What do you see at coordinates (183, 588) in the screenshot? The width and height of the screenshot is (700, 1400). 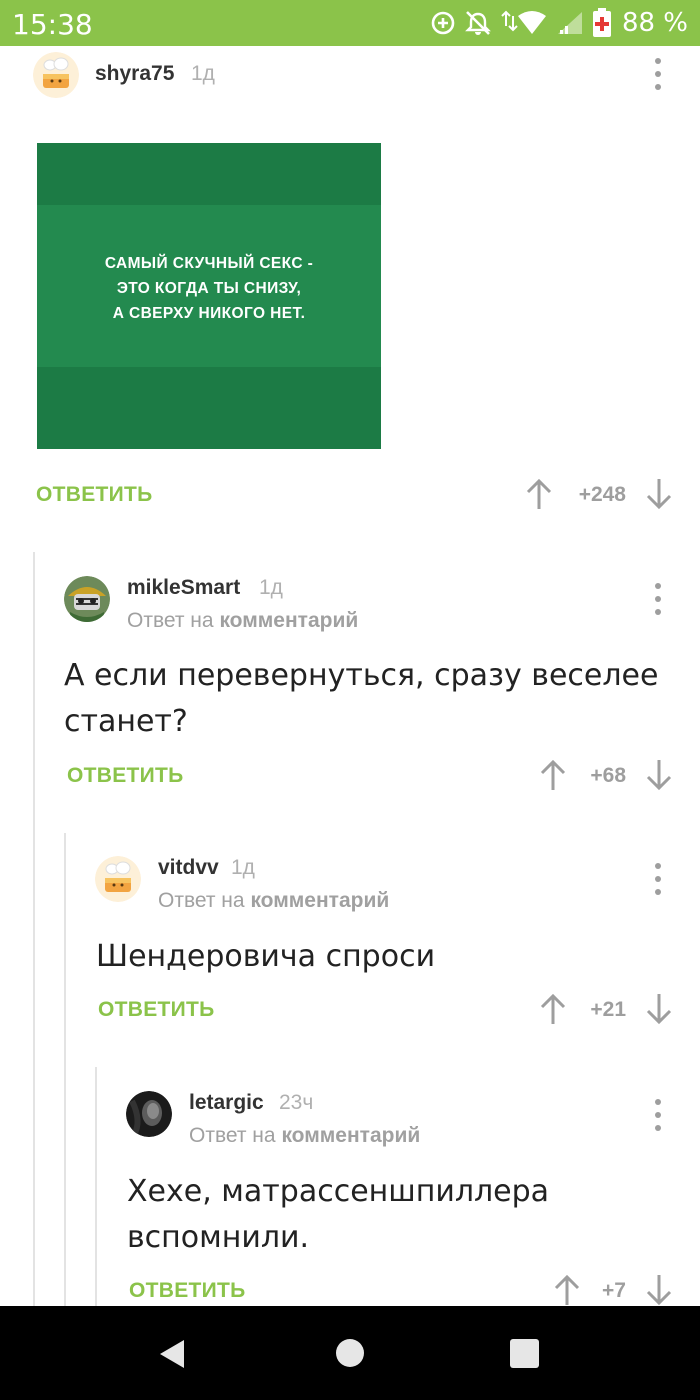 I see `username: mikleSmart` at bounding box center [183, 588].